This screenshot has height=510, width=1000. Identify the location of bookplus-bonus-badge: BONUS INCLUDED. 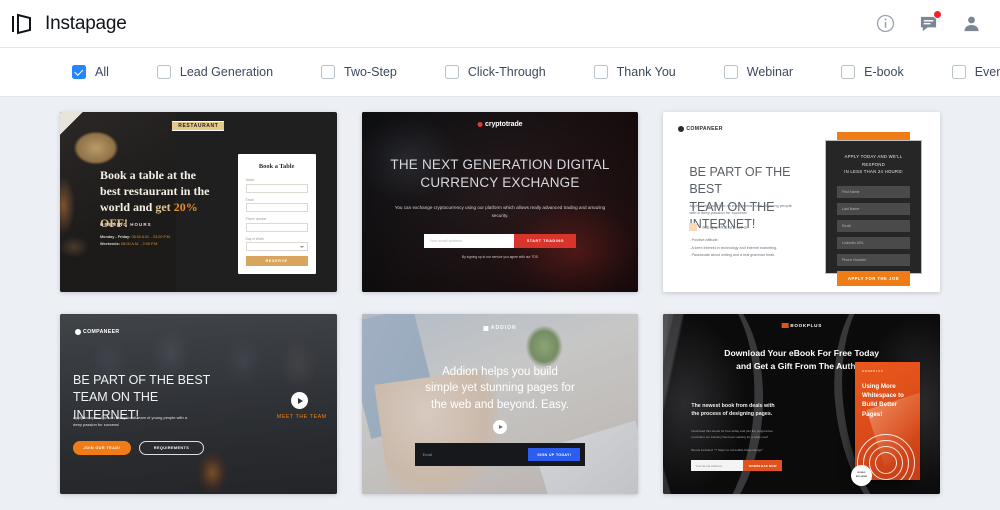
(861, 475).